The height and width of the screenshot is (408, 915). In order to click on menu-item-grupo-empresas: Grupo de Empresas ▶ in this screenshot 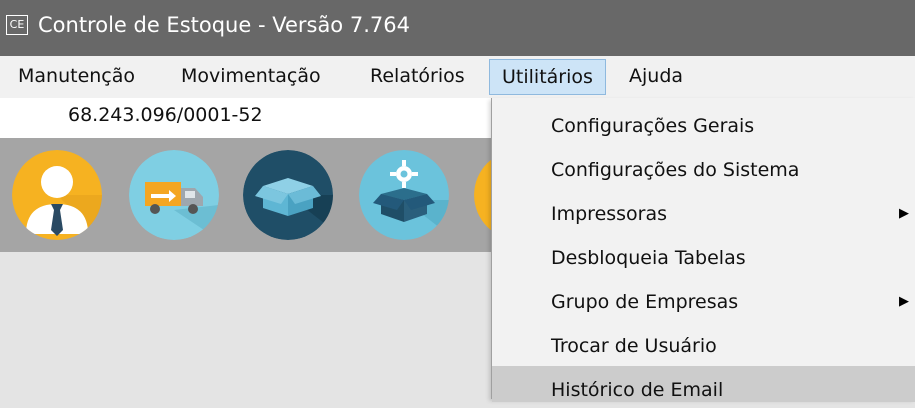, I will do `click(703, 302)`.